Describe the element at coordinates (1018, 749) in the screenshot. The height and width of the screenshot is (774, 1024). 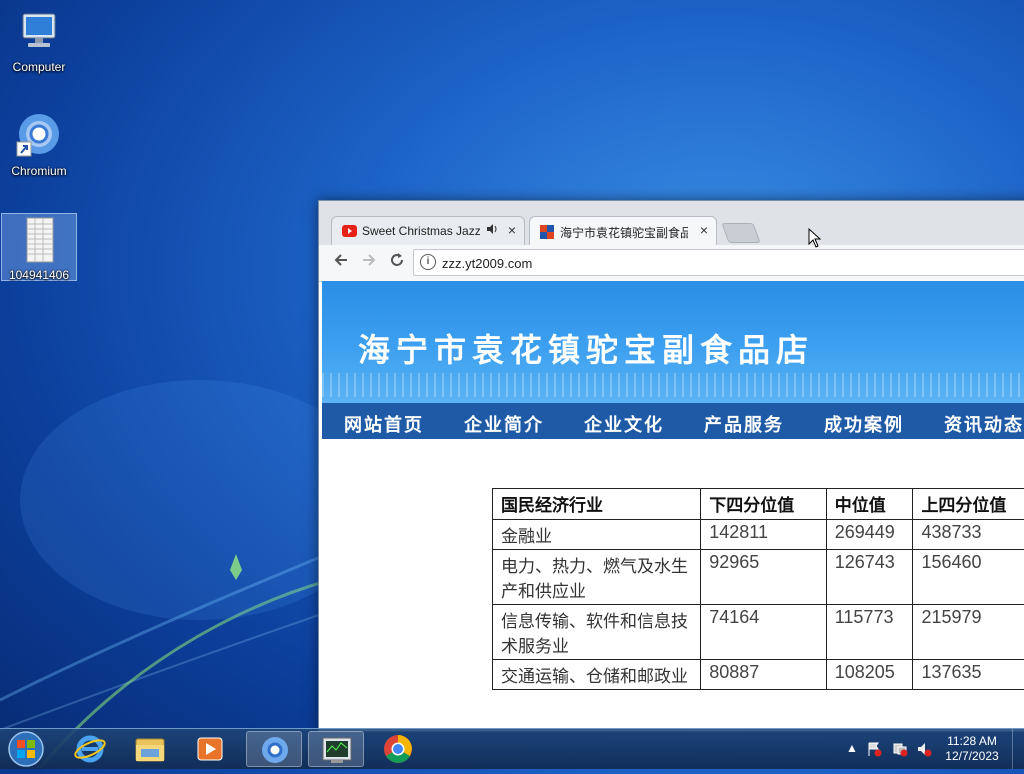
I see `show-desktop-button` at that location.